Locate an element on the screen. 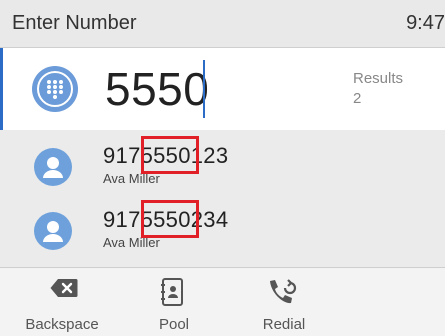 This screenshot has height=336, width=445. pool-label: Pool is located at coordinates (174, 324).